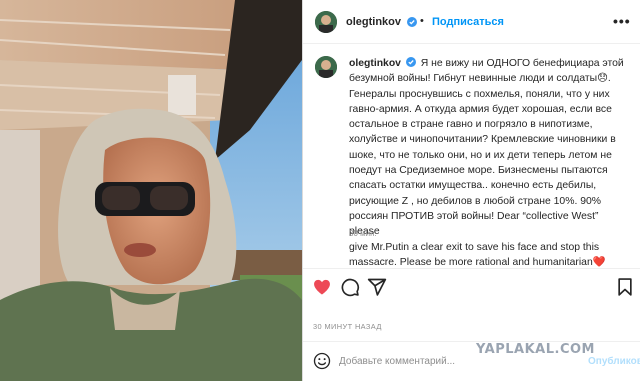  Describe the element at coordinates (625, 287) in the screenshot. I see `bookmark-icon` at that location.